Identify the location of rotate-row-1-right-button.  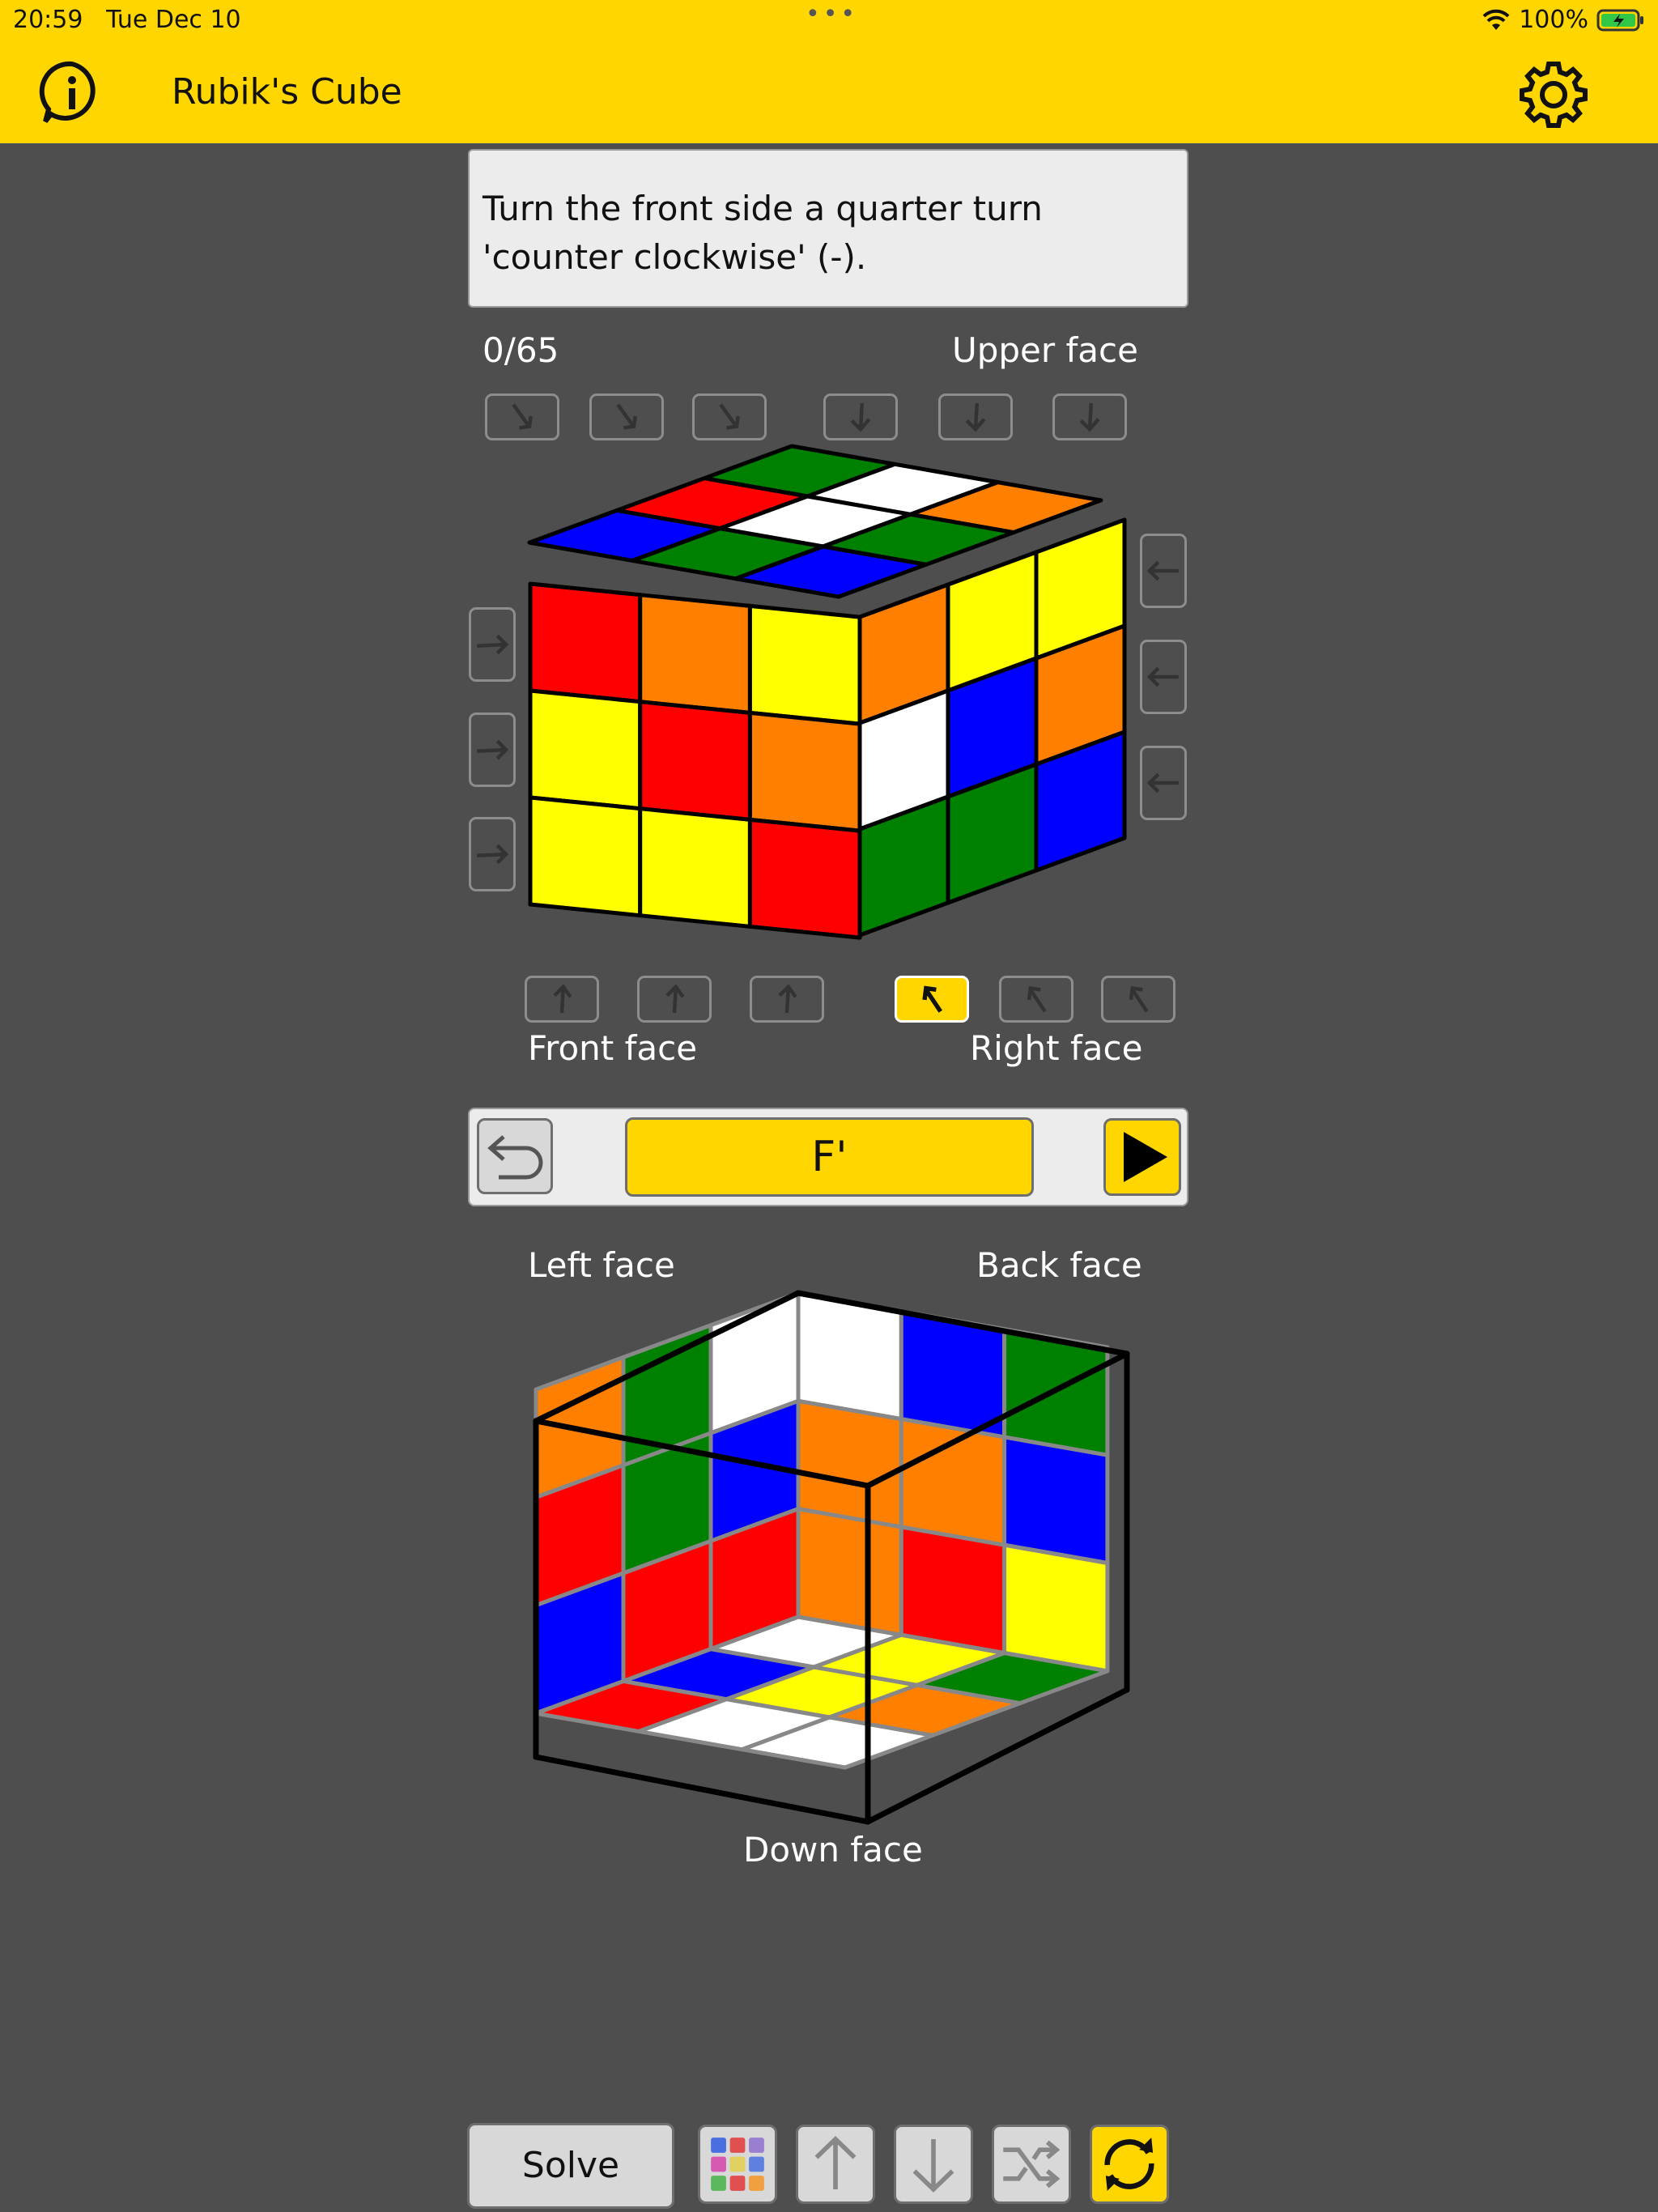
(492, 644).